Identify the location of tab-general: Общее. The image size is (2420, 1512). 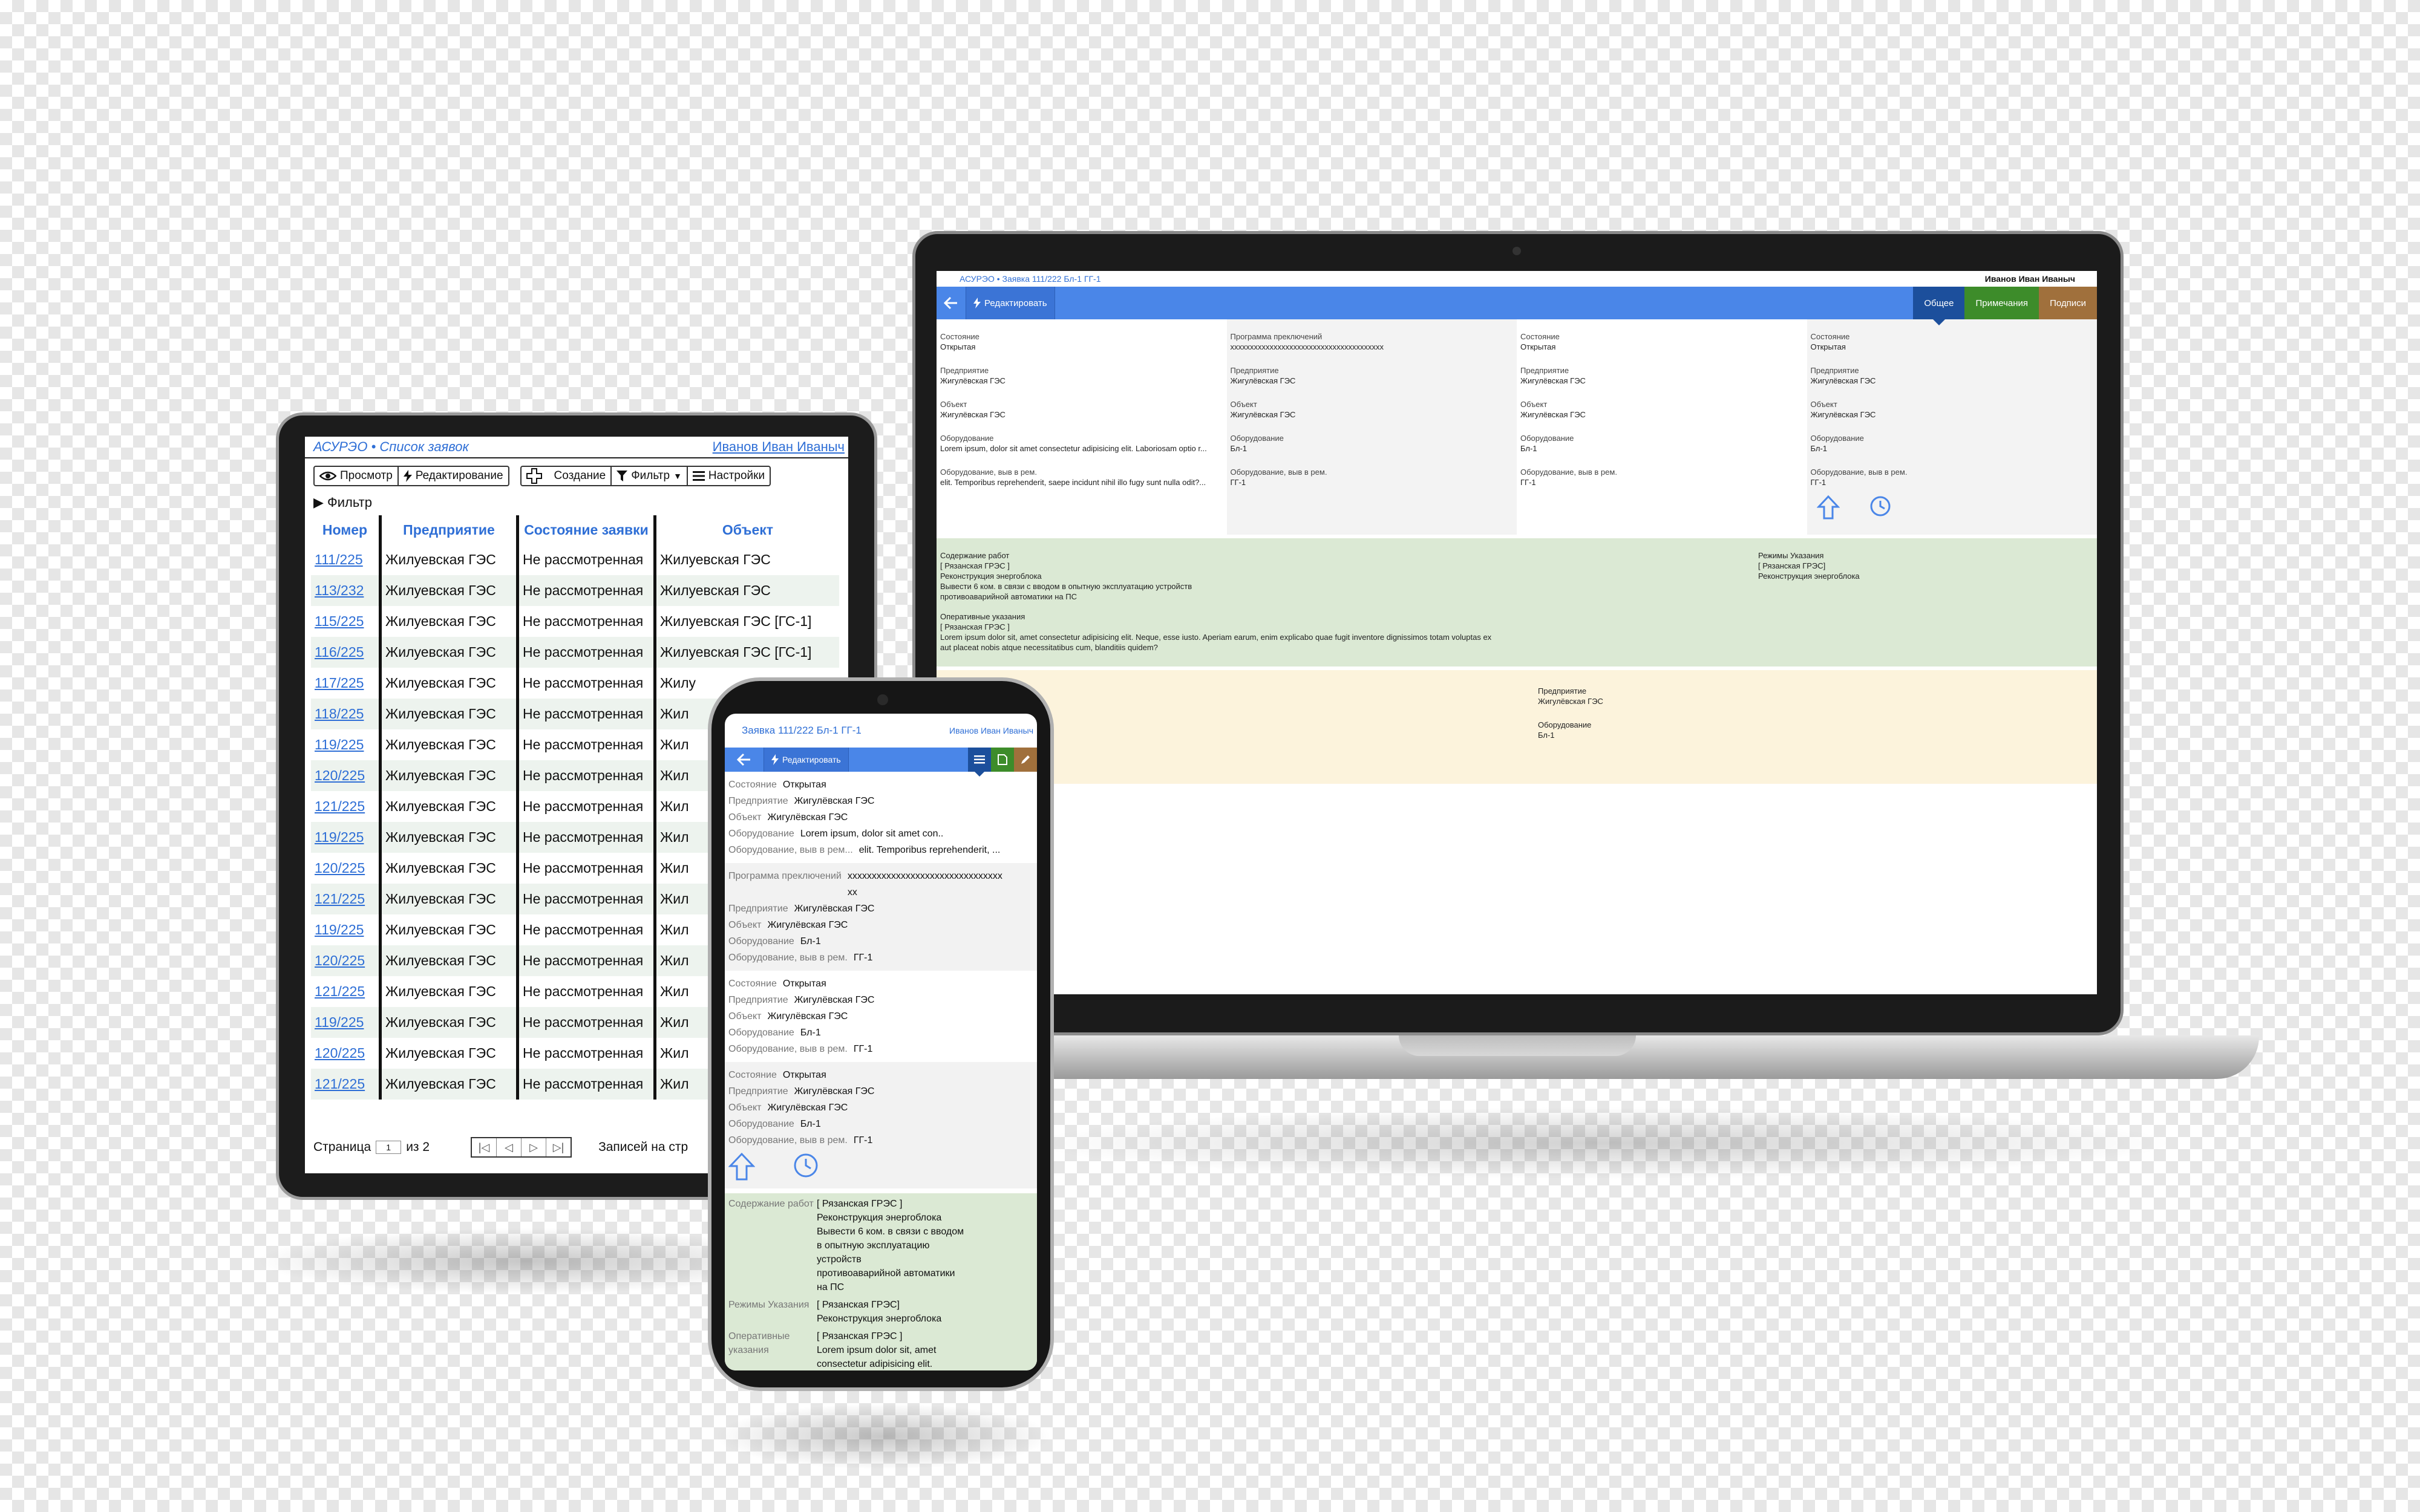
(1939, 306).